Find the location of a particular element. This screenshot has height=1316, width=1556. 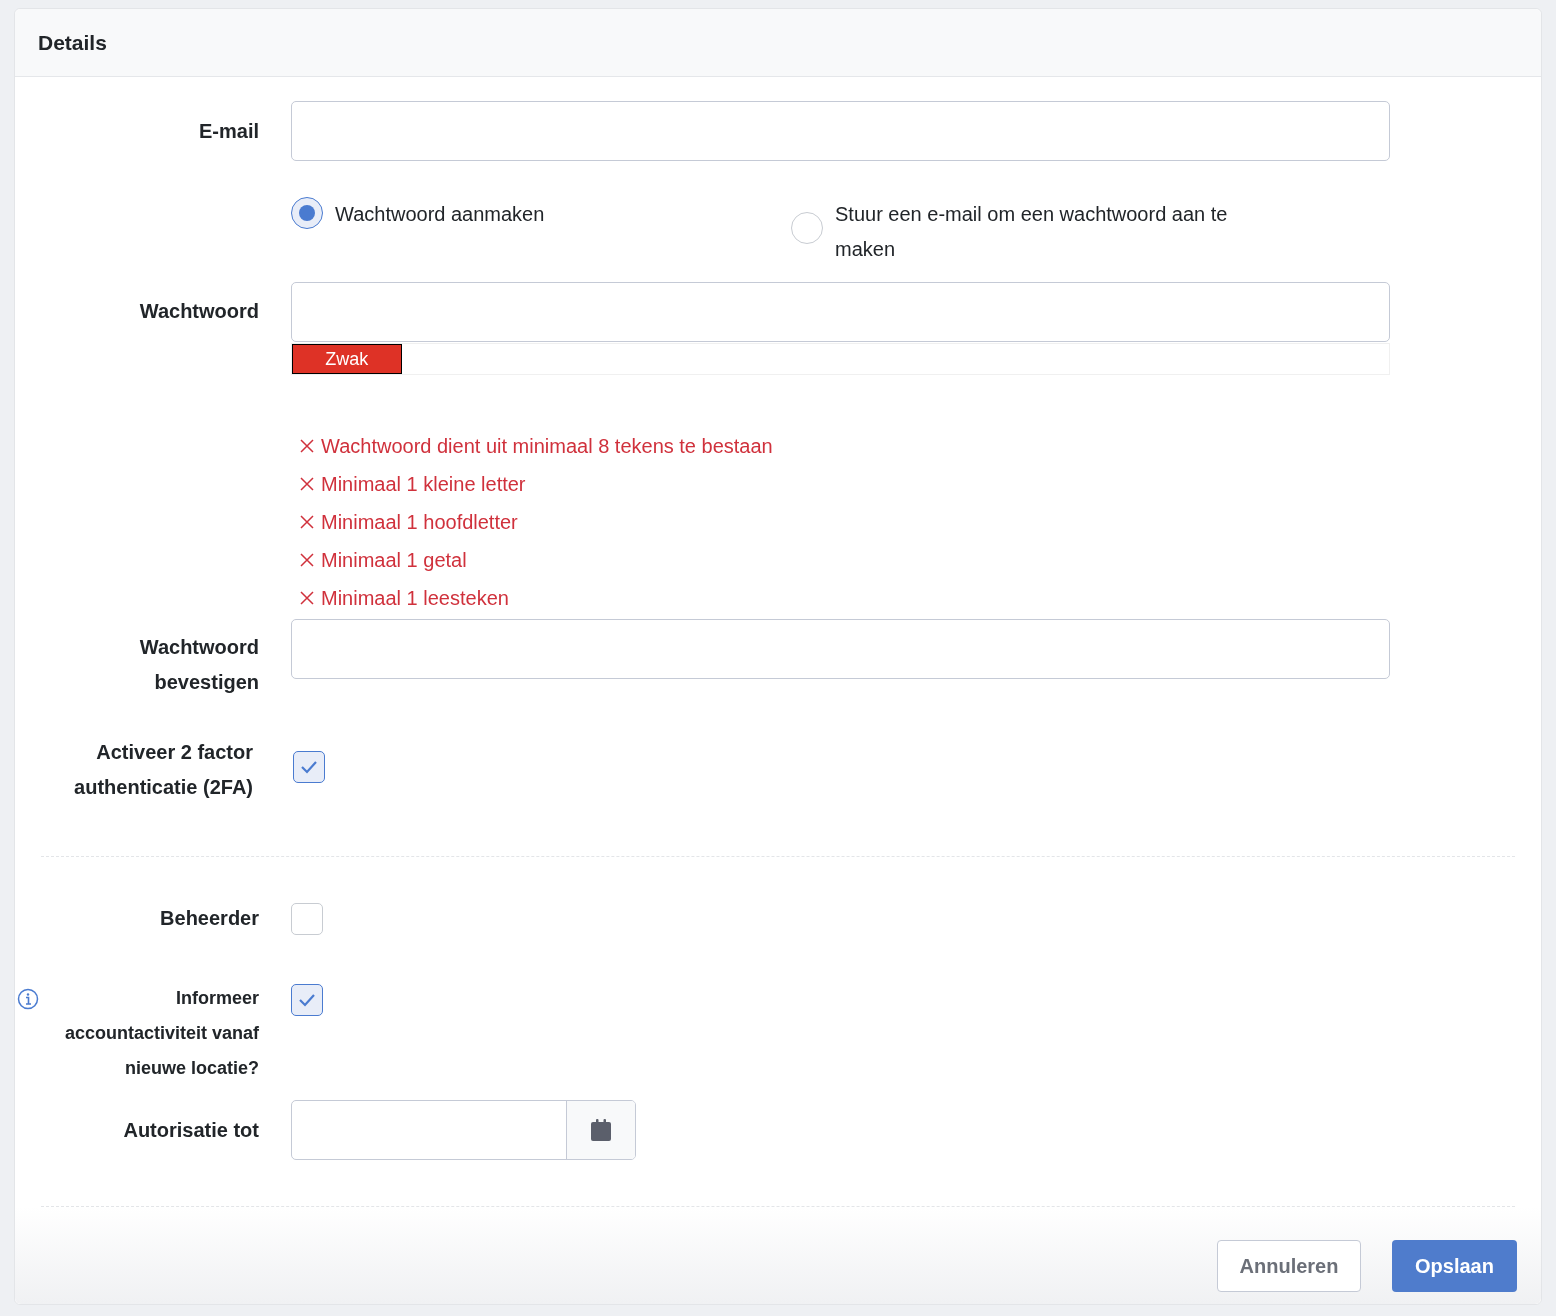

confirm-password-field is located at coordinates (840, 649).